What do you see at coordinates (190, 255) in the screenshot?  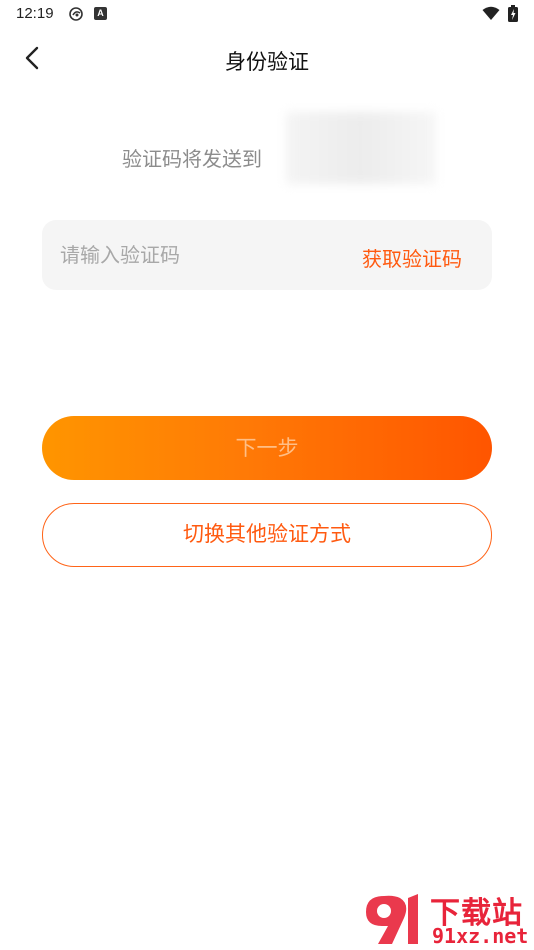 I see `verification-code-input` at bounding box center [190, 255].